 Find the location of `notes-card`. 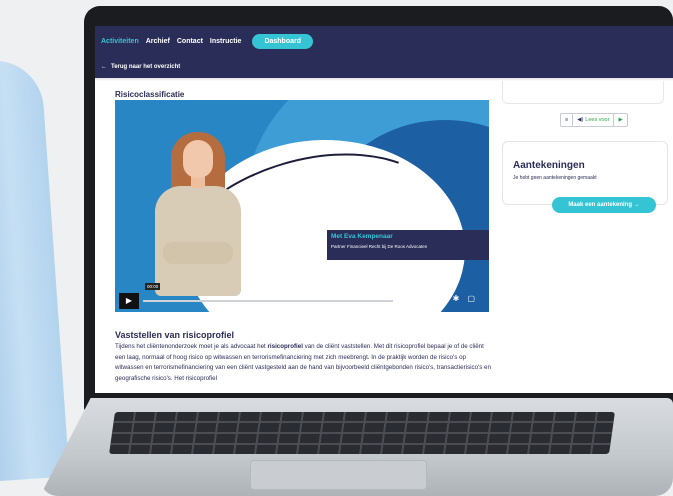

notes-card is located at coordinates (585, 173).